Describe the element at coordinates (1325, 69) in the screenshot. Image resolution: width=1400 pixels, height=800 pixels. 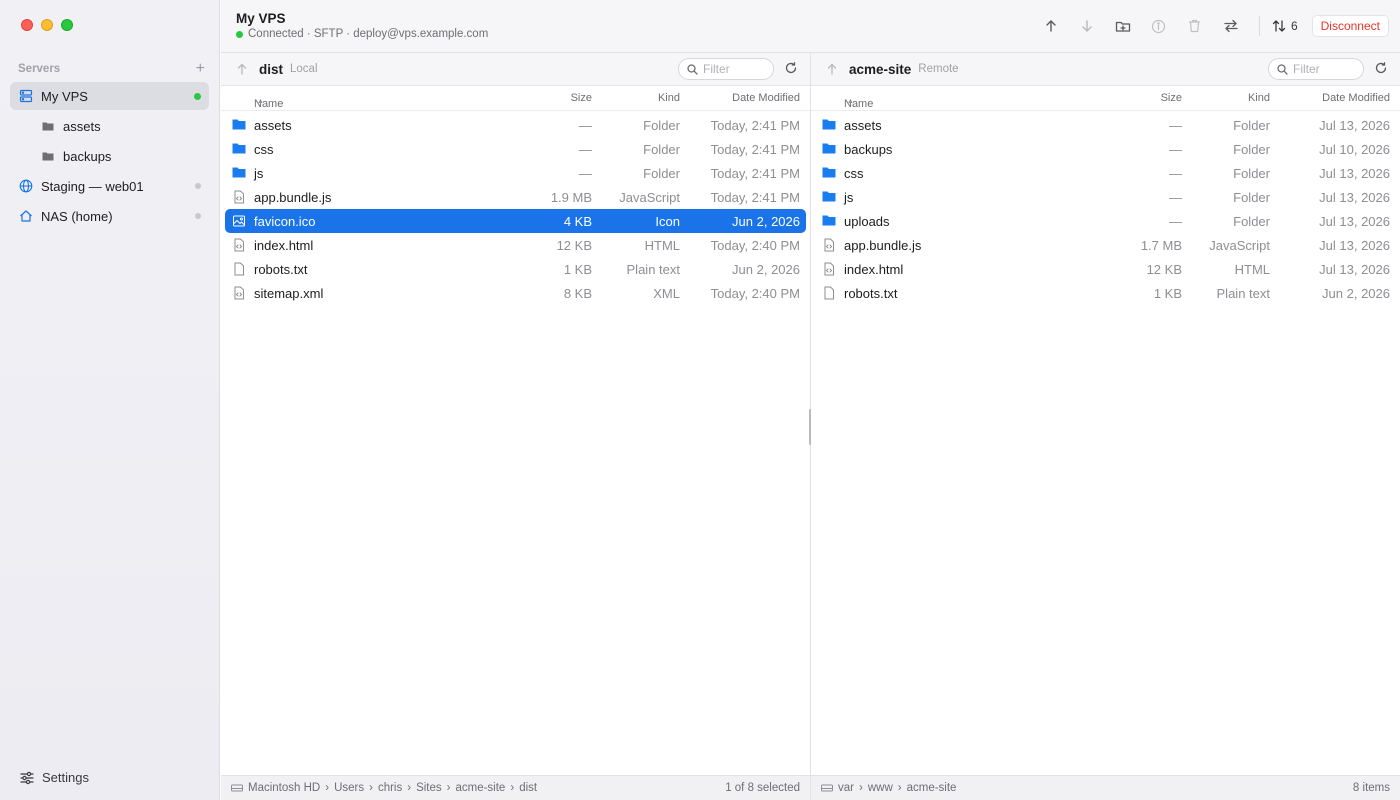
I see `remote-filter-input` at that location.